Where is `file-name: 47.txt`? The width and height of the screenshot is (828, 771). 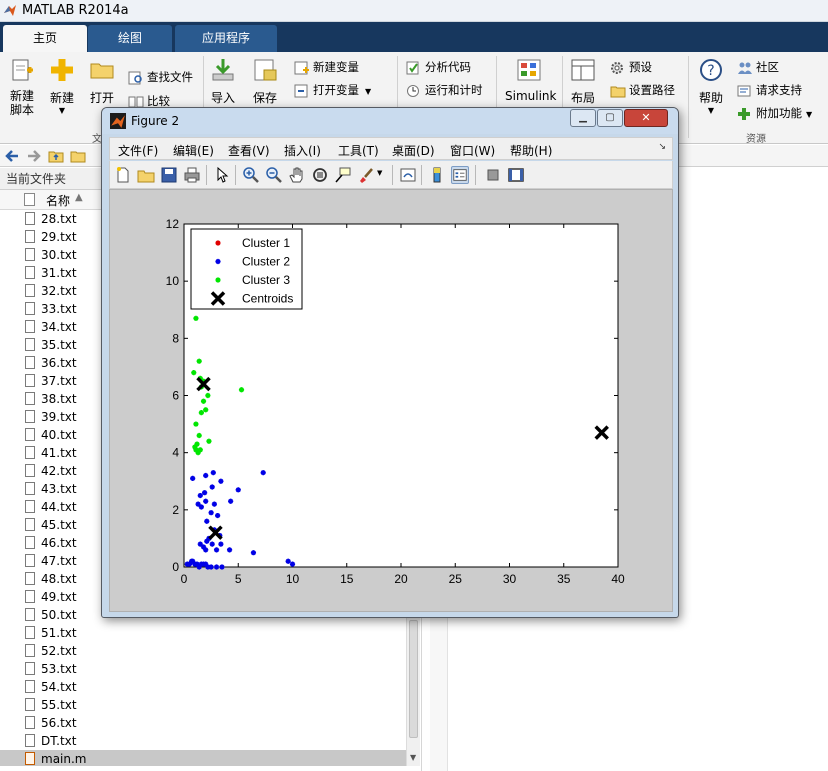 file-name: 47.txt is located at coordinates (59, 561).